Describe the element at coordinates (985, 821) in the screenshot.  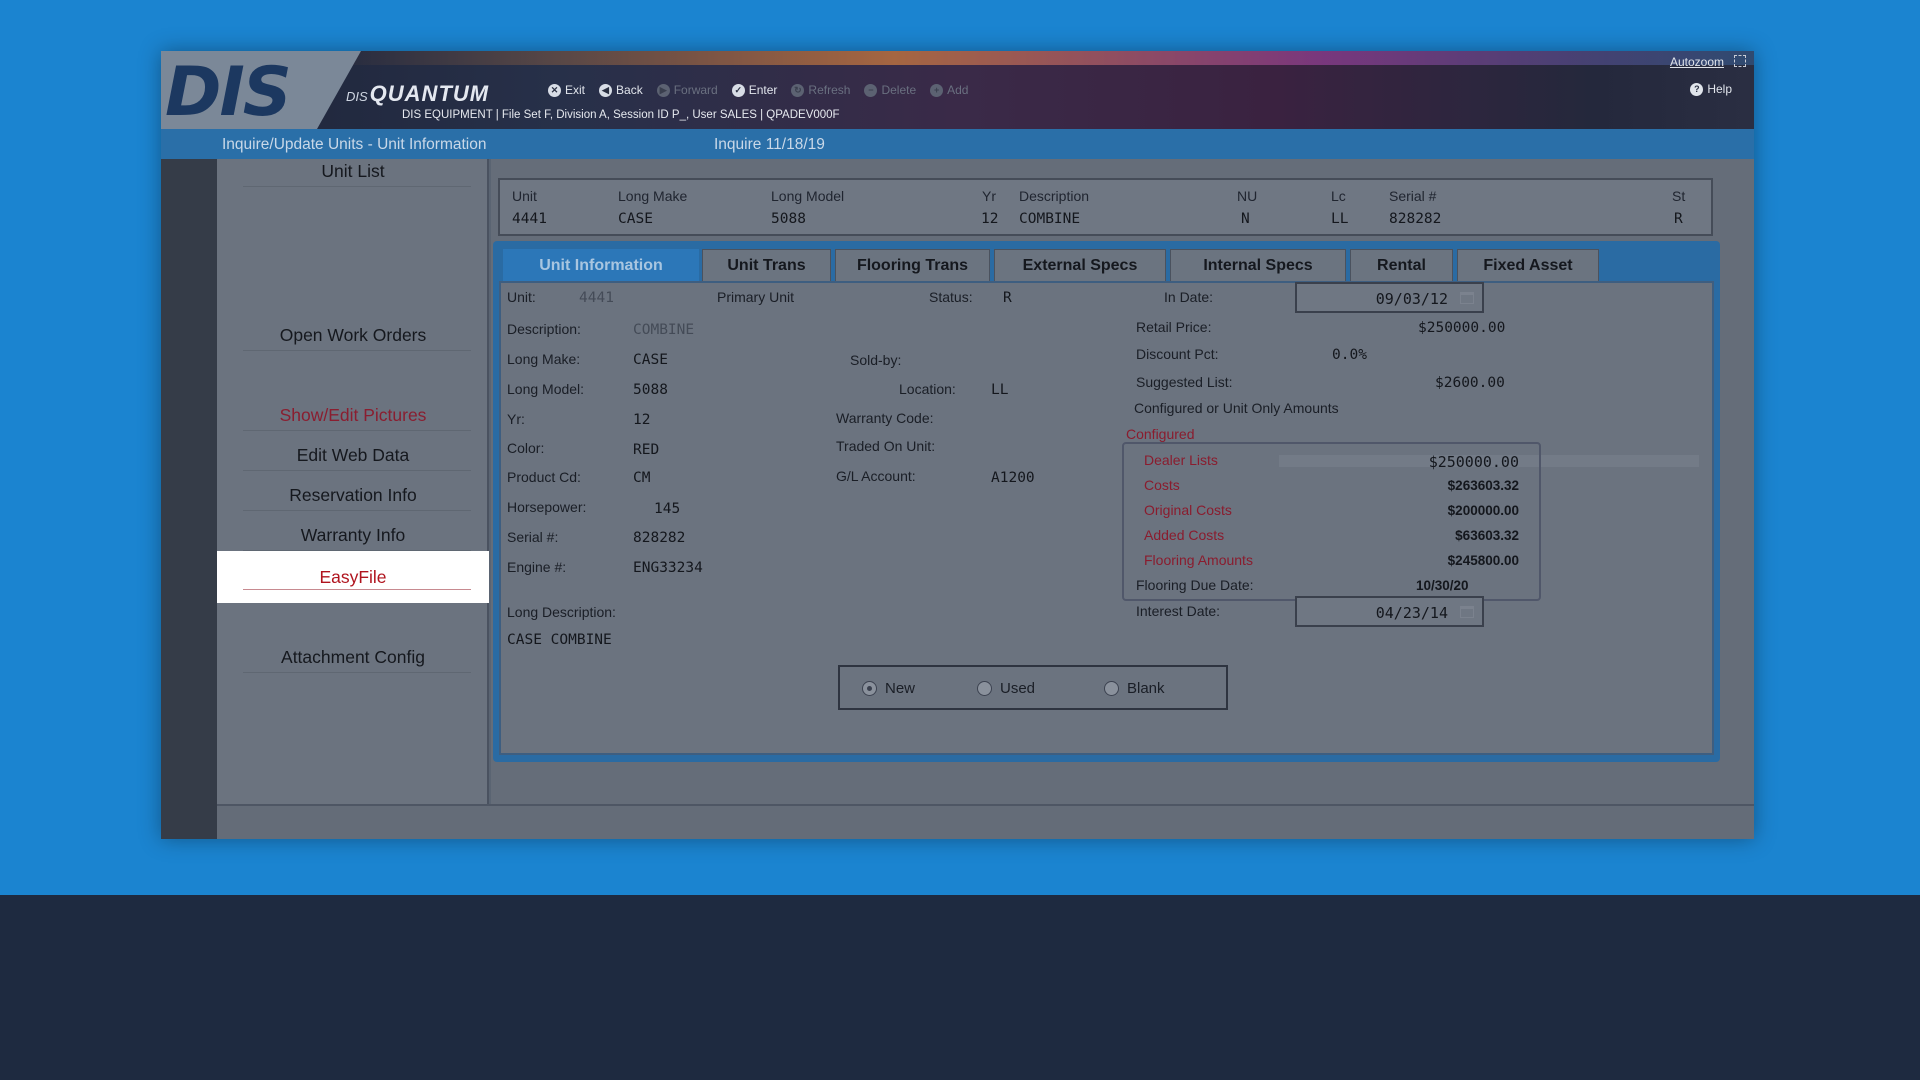
I see `bottom-bar` at that location.